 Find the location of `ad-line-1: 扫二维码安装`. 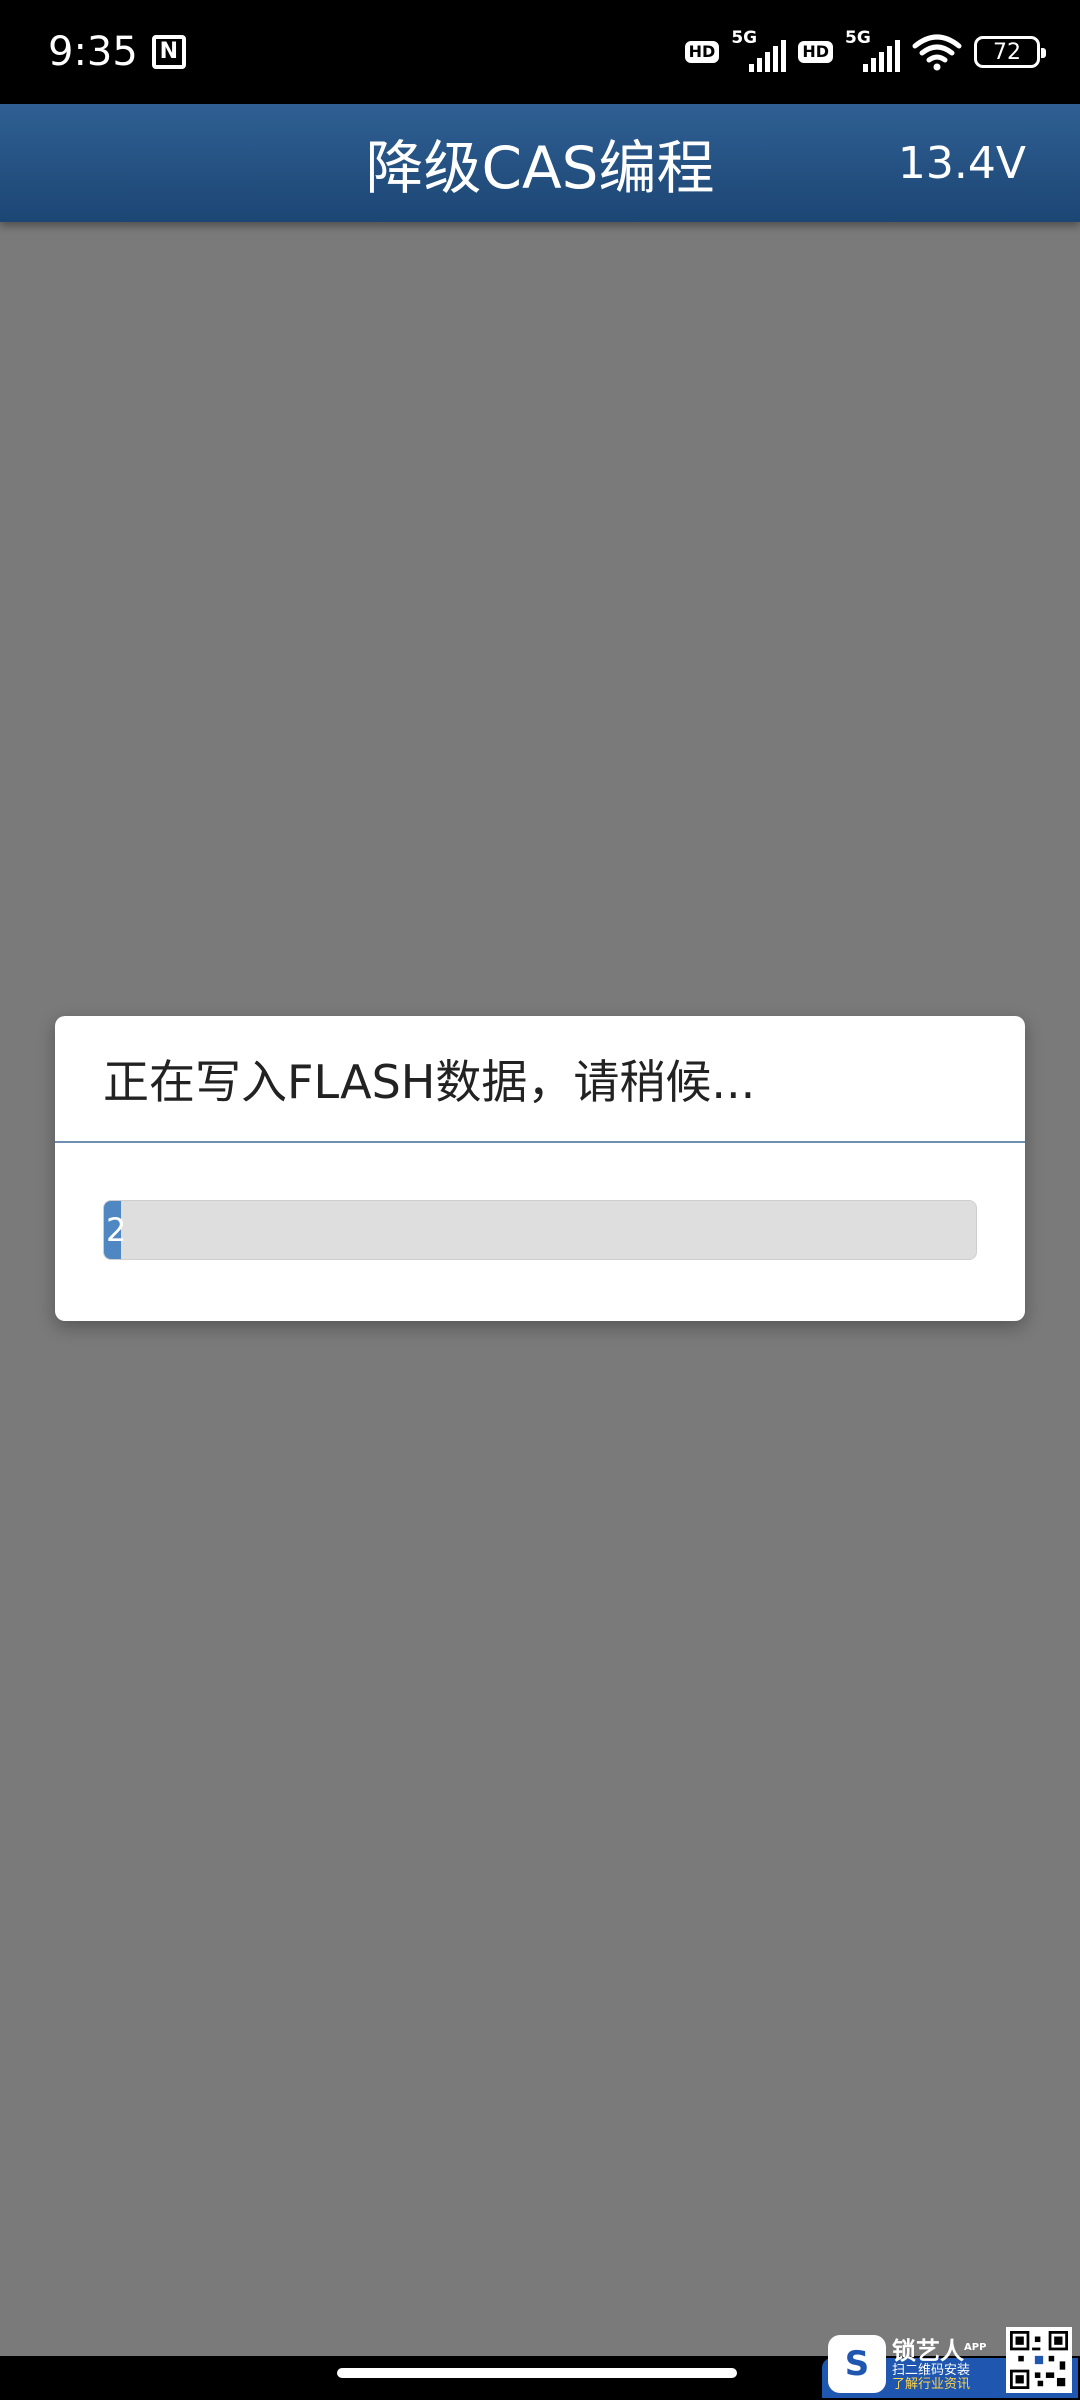

ad-line-1: 扫二维码安装 is located at coordinates (931, 2370).